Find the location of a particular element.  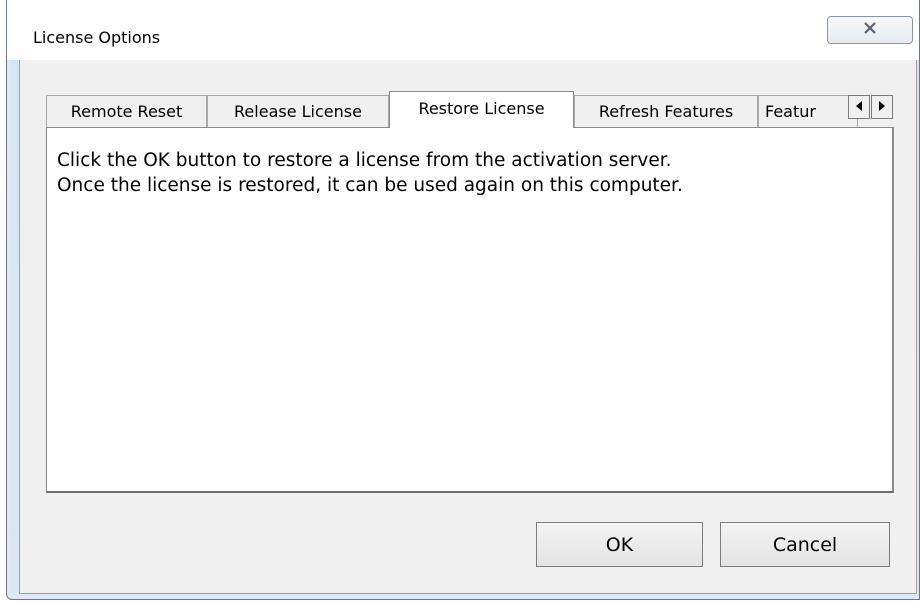

title-bar: License Options is located at coordinates (463, 30).